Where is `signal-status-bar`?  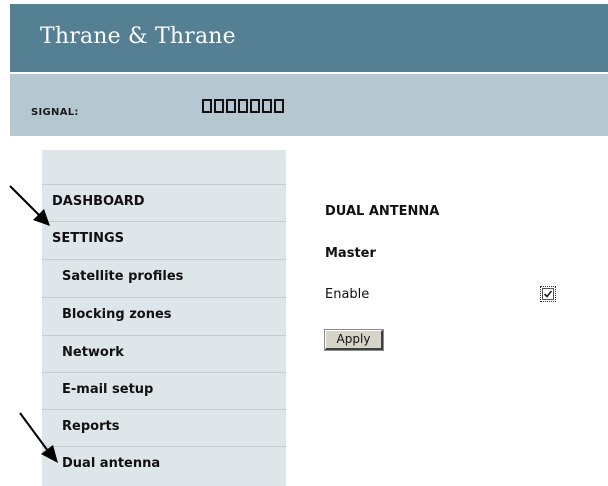
signal-status-bar is located at coordinates (309, 105).